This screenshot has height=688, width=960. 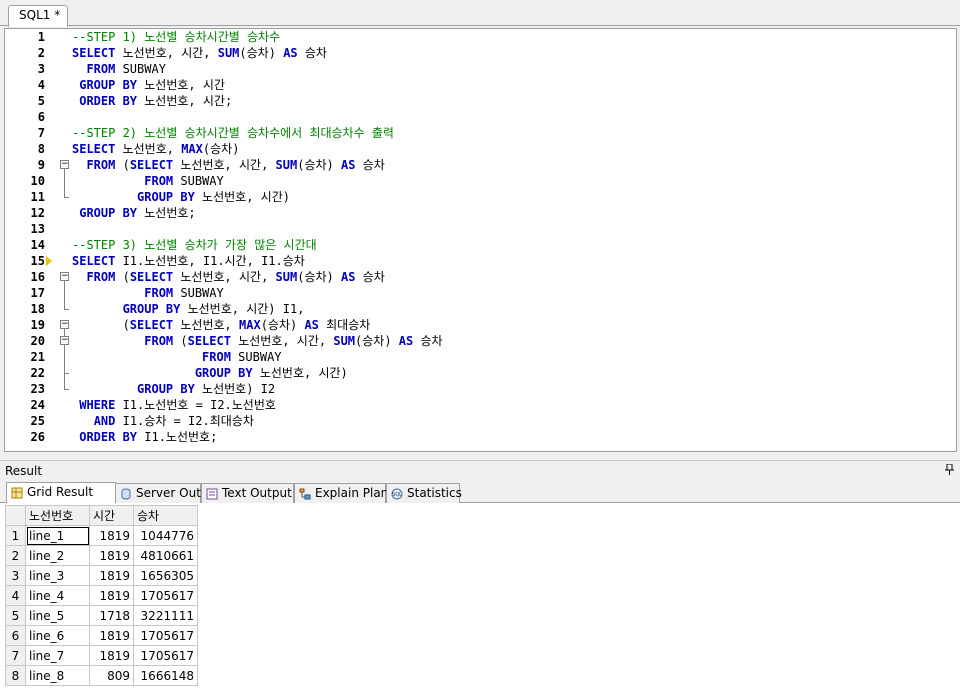 What do you see at coordinates (188, 309) in the screenshot?
I see `code-line: GROUP BY 노선번호, 시간) I1,` at bounding box center [188, 309].